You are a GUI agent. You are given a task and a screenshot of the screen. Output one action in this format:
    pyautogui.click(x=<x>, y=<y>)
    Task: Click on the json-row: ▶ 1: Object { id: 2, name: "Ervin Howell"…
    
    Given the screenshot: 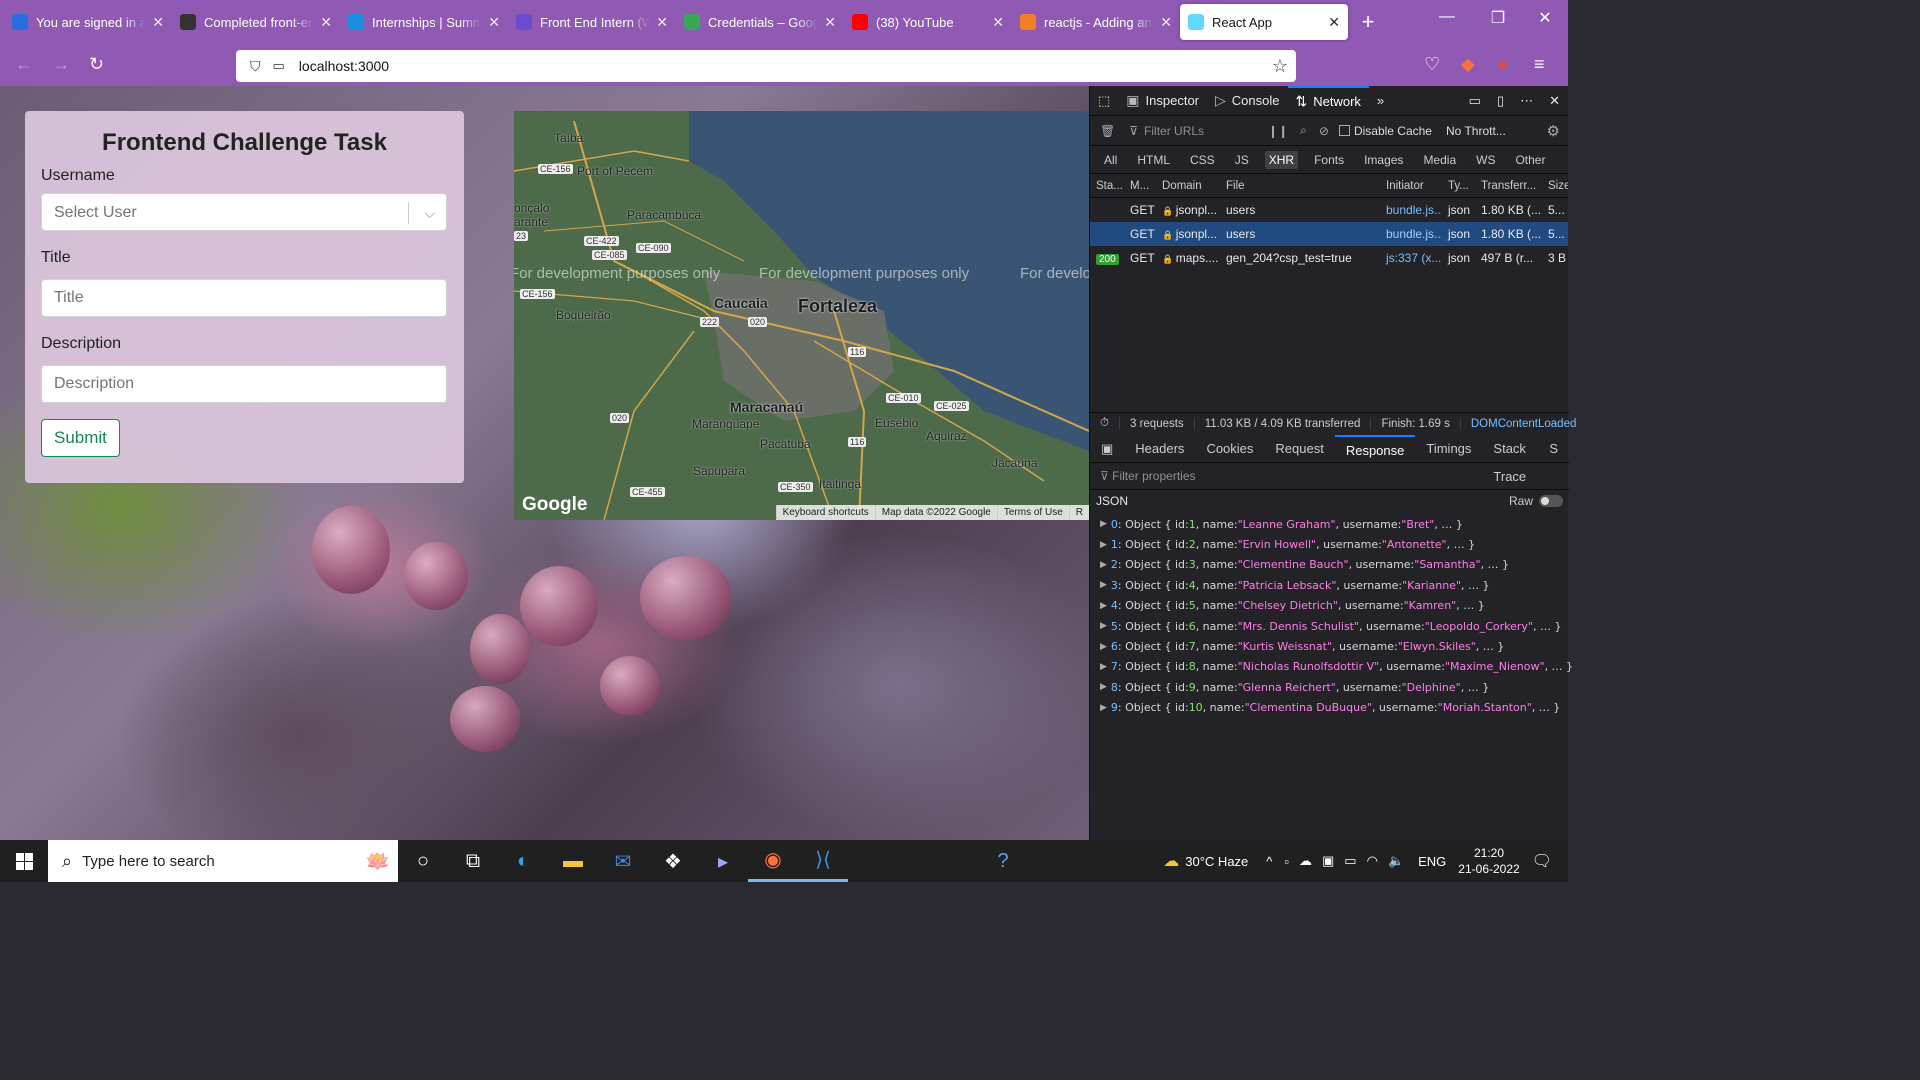 What is the action you would take?
    pyautogui.click(x=1329, y=544)
    